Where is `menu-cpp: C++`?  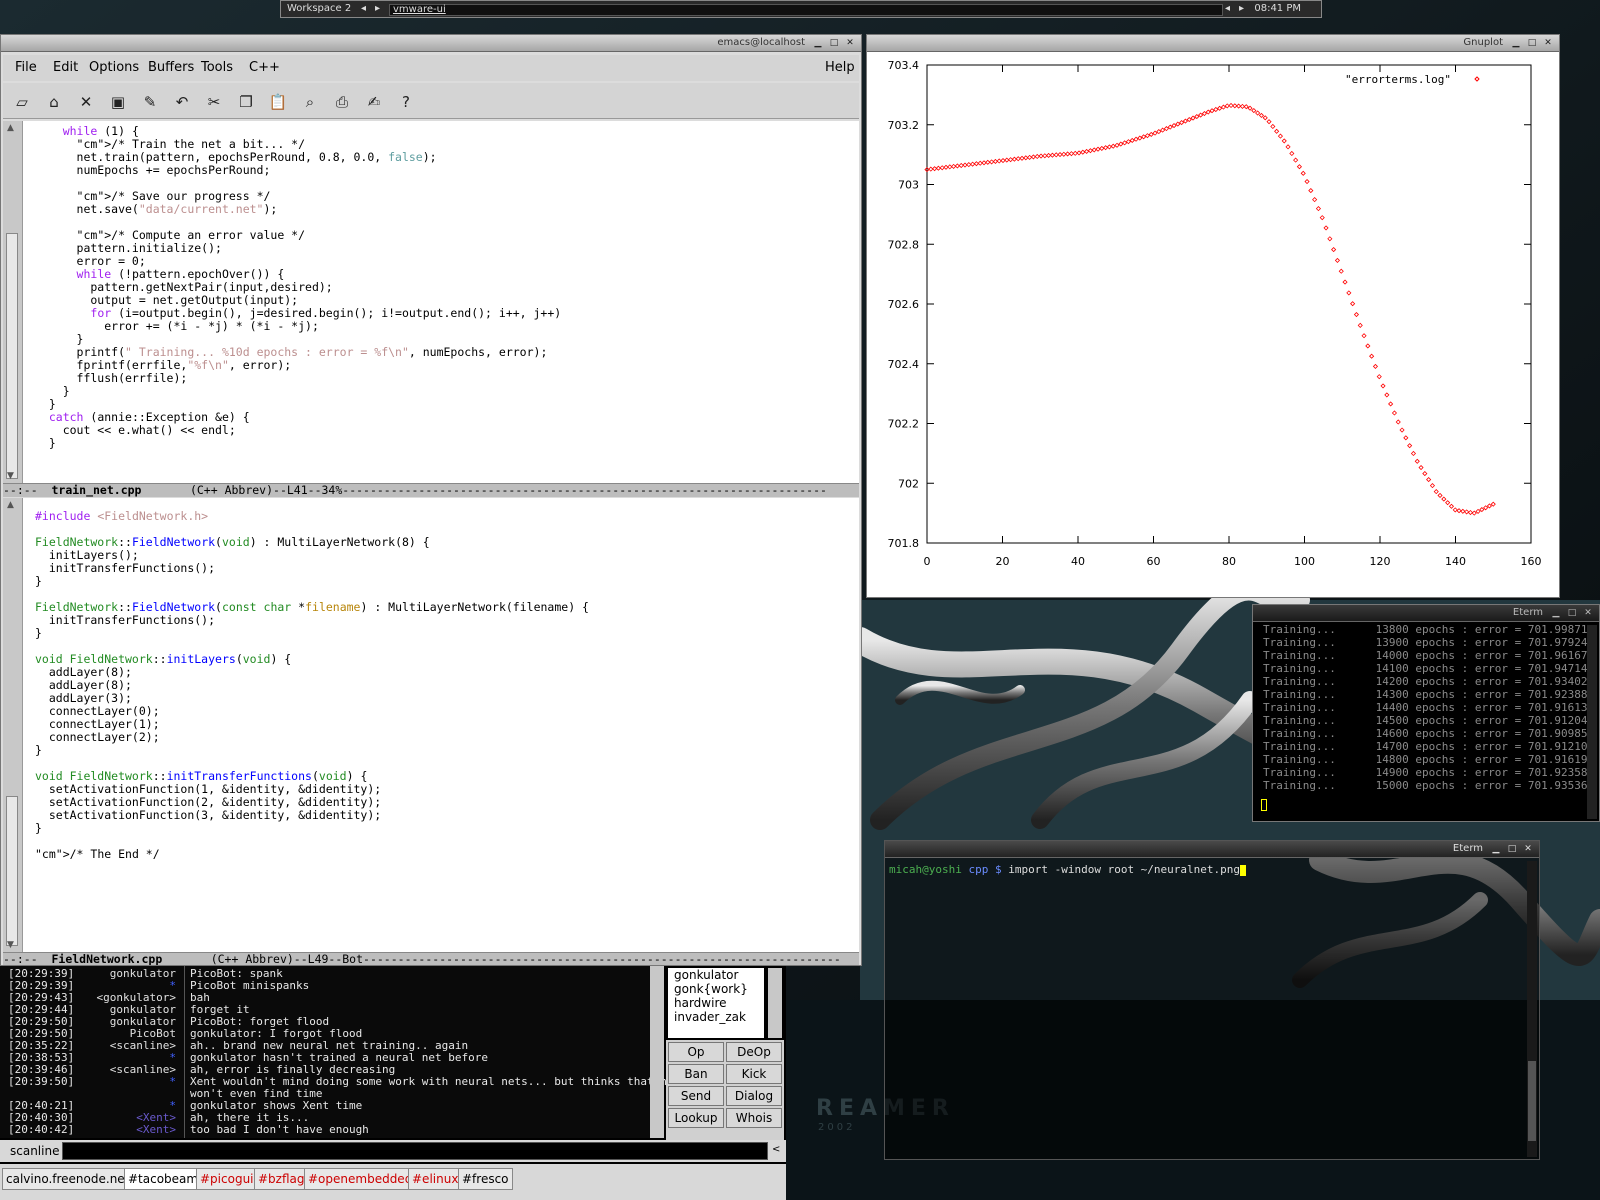 menu-cpp: C++ is located at coordinates (264, 67).